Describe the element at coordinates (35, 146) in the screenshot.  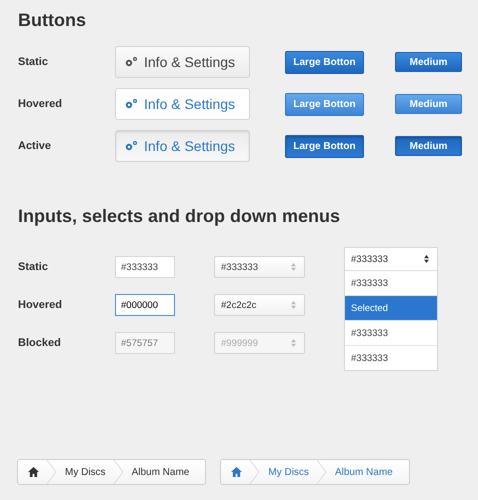
I see `state-label: Active` at that location.